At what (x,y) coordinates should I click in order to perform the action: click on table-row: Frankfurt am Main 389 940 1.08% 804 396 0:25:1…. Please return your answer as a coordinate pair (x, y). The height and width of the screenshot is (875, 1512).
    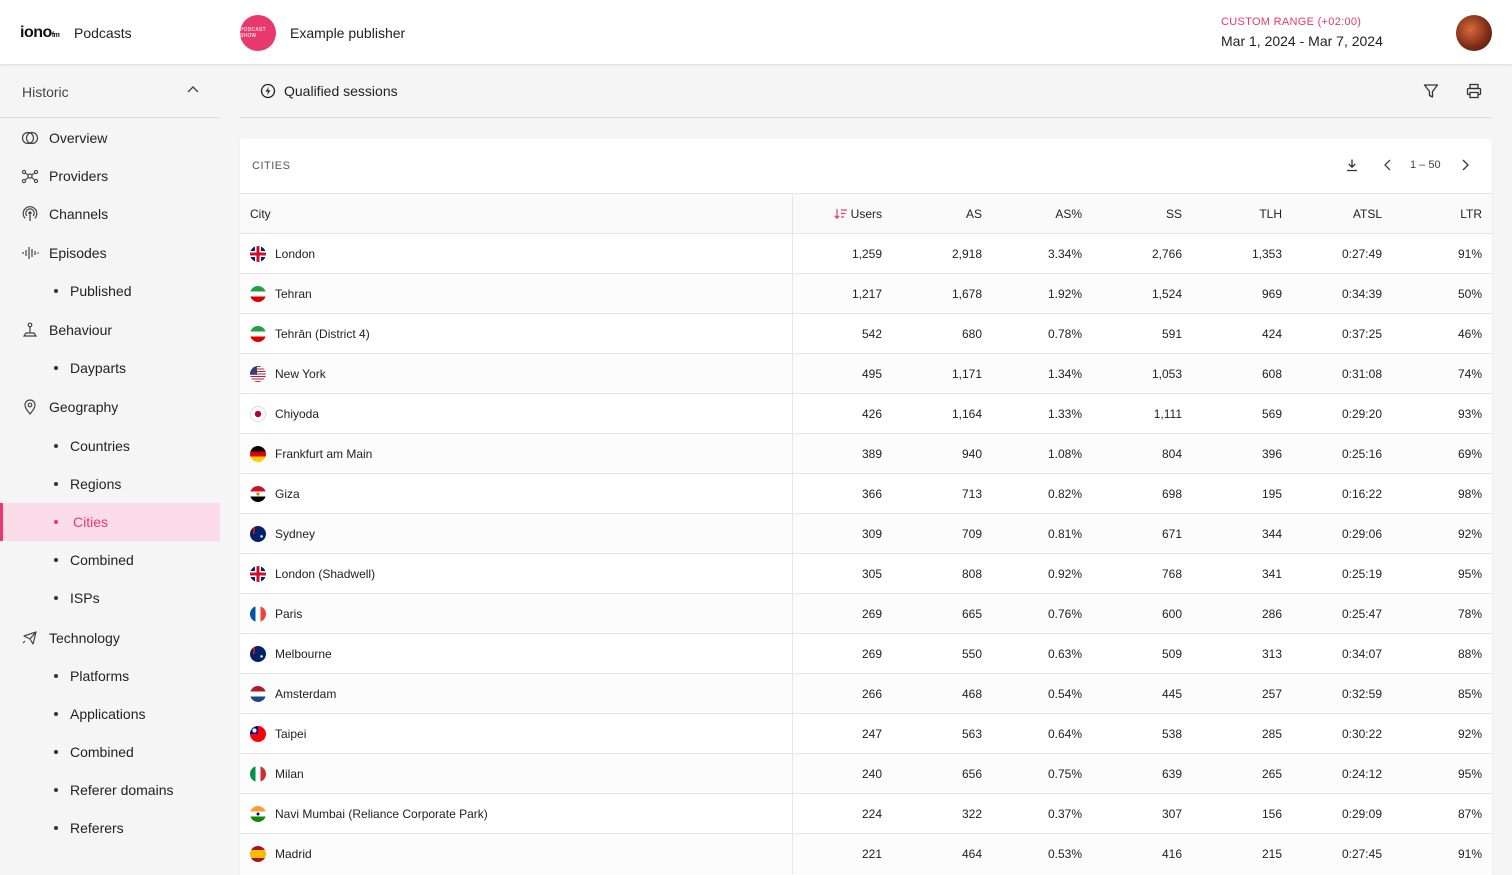
    Looking at the image, I should click on (866, 453).